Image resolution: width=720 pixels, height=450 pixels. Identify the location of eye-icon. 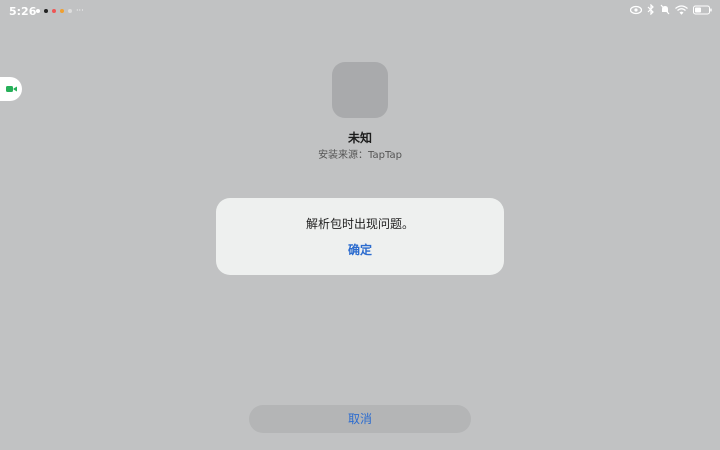
(636, 9).